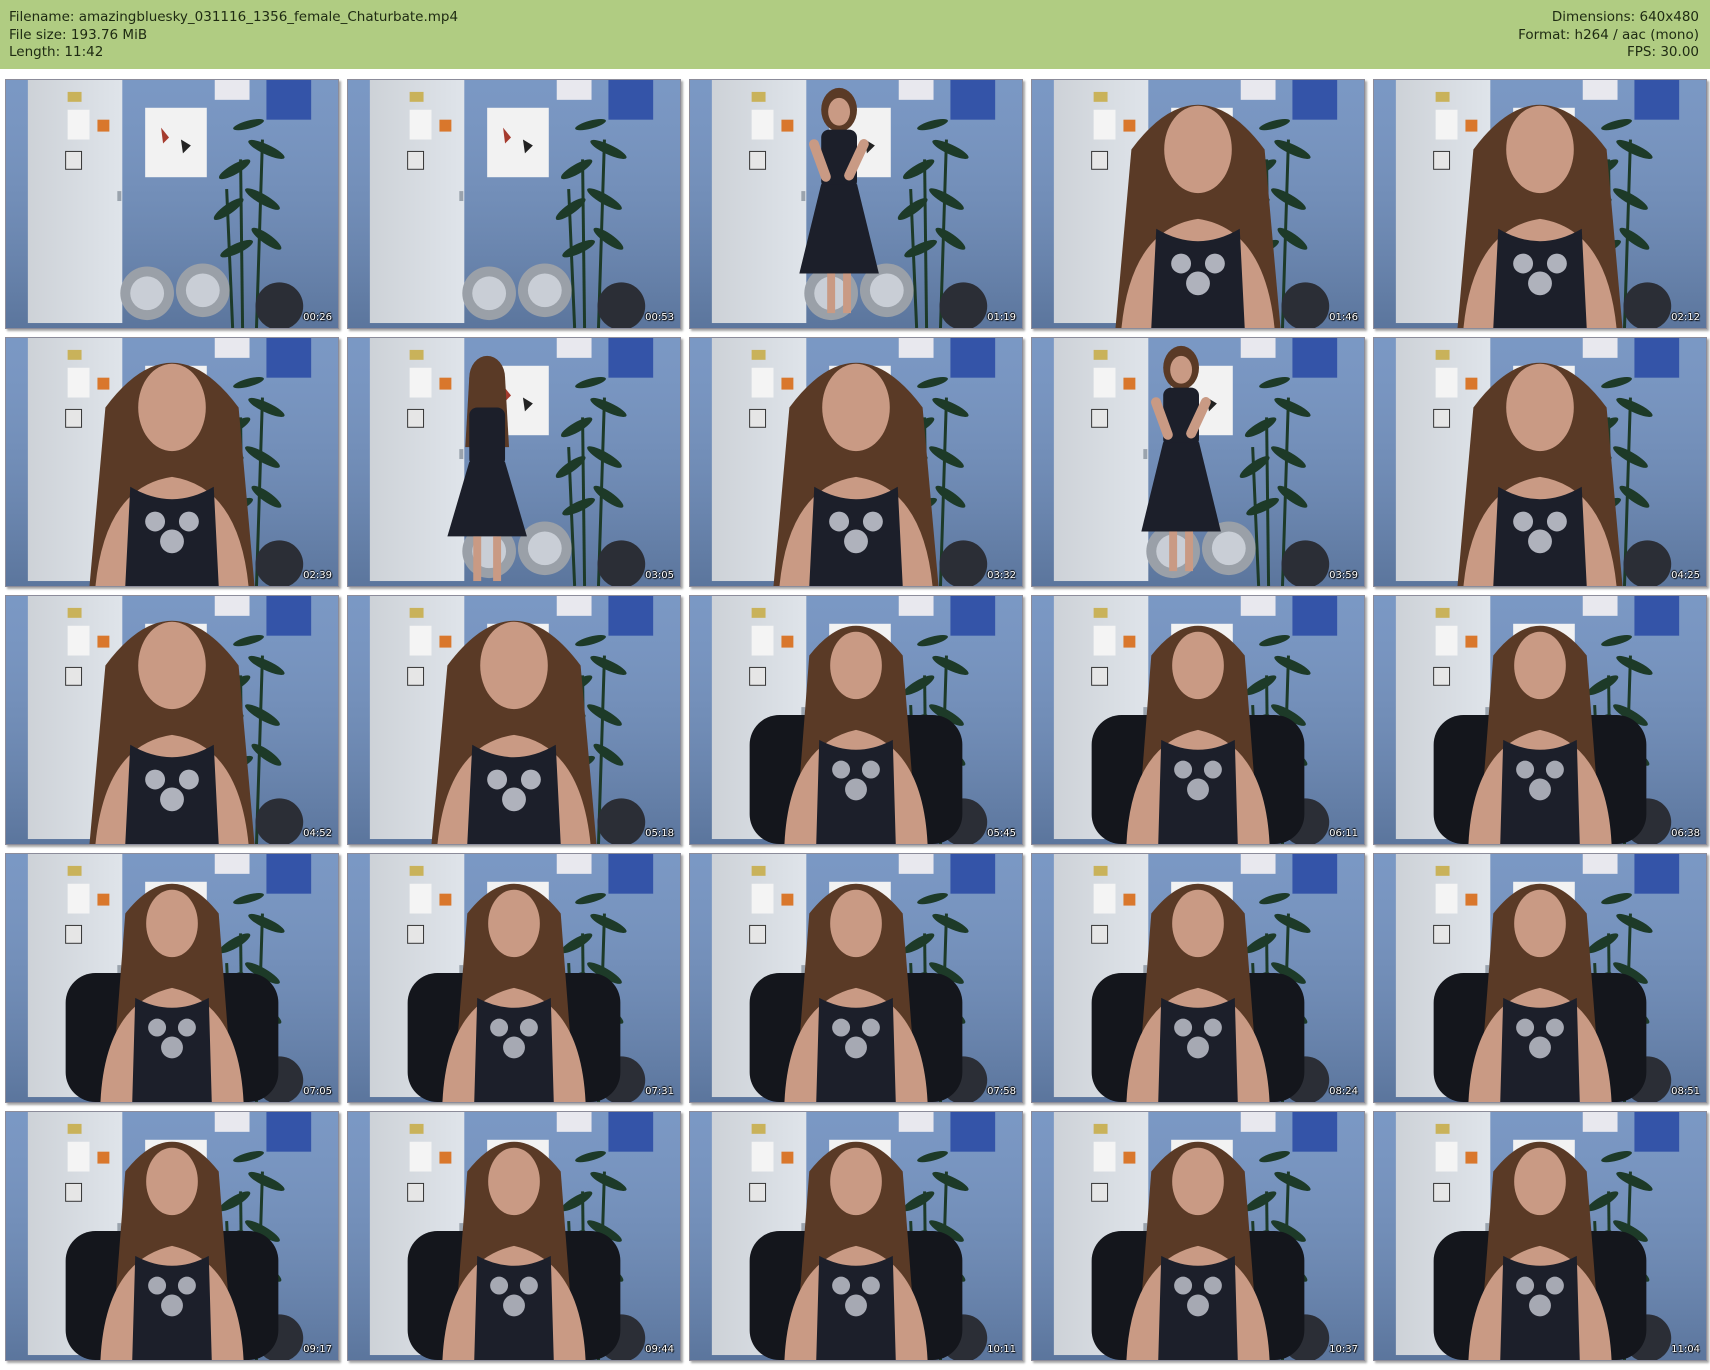 This screenshot has height=1370, width=1710. What do you see at coordinates (1001, 1349) in the screenshot?
I see `timestamp-label: 10:11` at bounding box center [1001, 1349].